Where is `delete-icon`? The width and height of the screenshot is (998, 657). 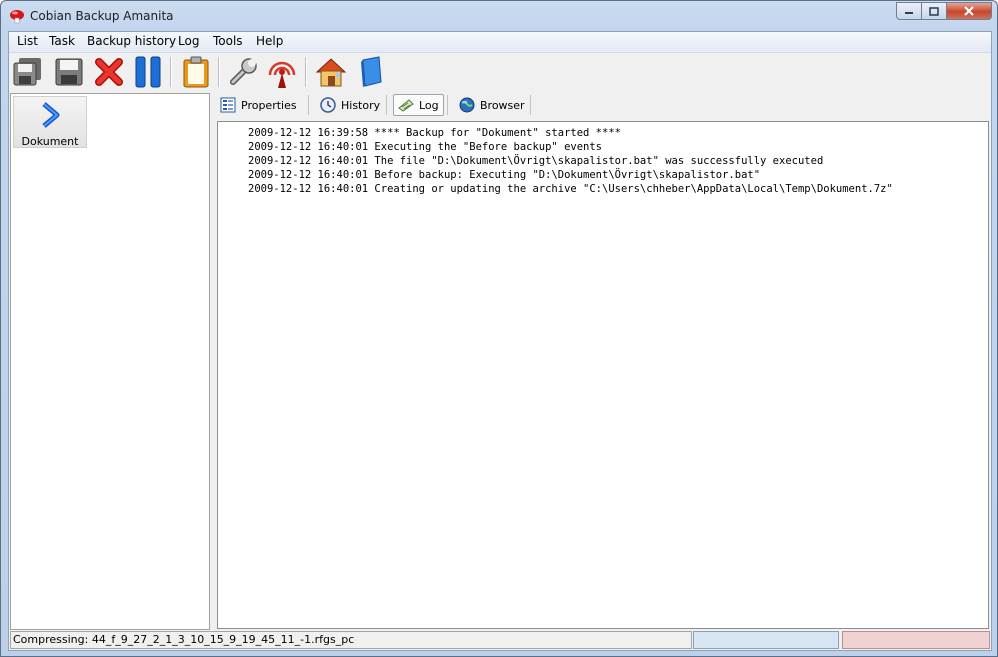
delete-icon is located at coordinates (109, 72).